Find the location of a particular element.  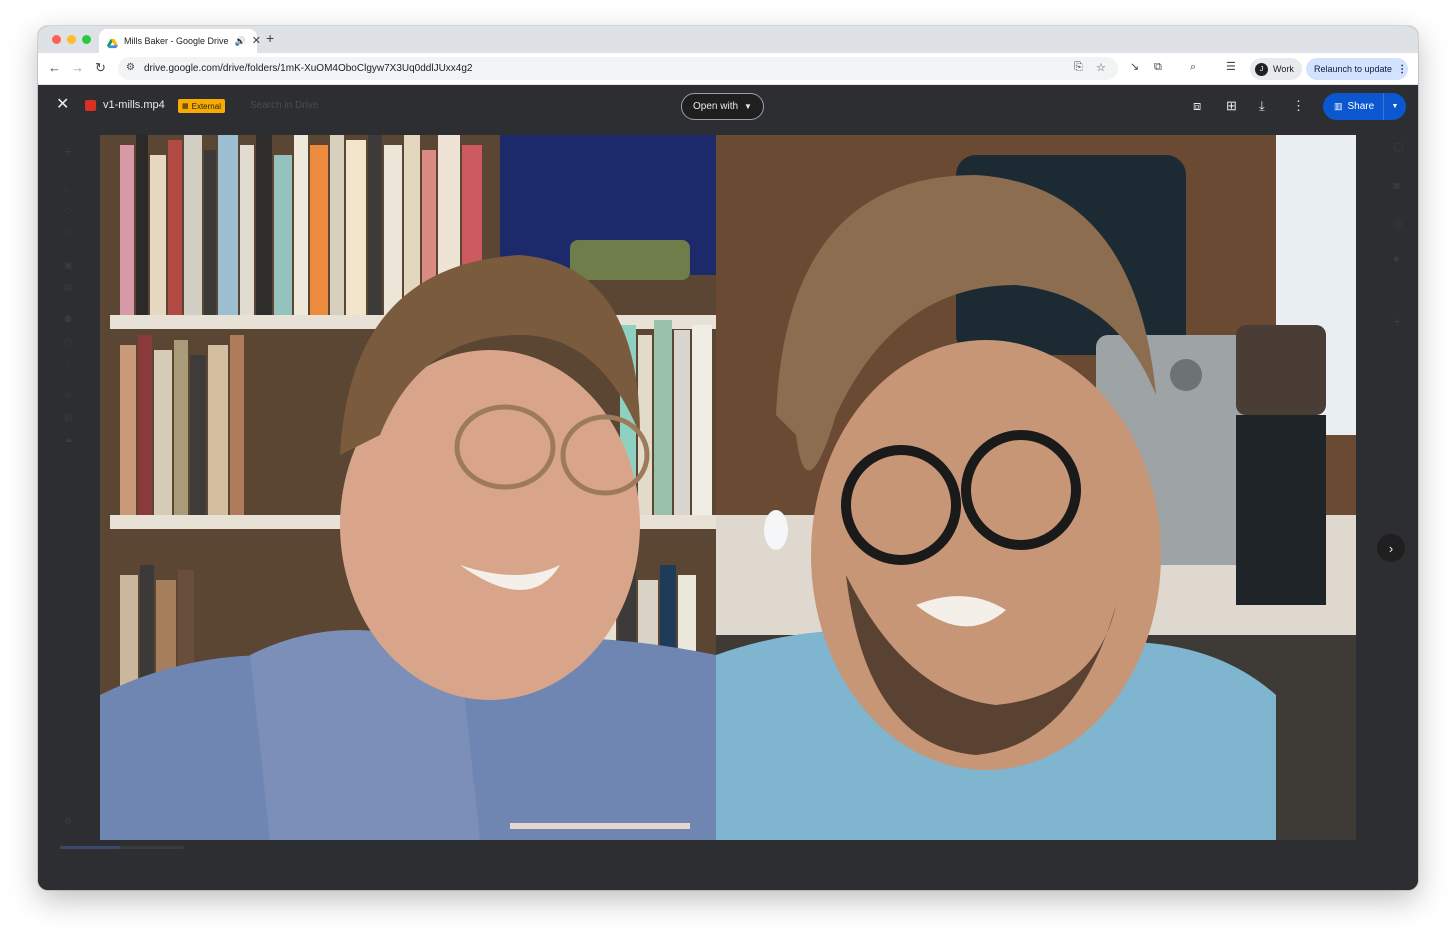

get-addons-icon: + is located at coordinates (1397, 321).